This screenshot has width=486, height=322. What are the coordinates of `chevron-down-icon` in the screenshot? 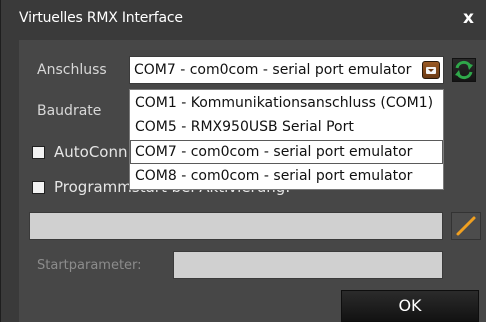 It's located at (431, 70).